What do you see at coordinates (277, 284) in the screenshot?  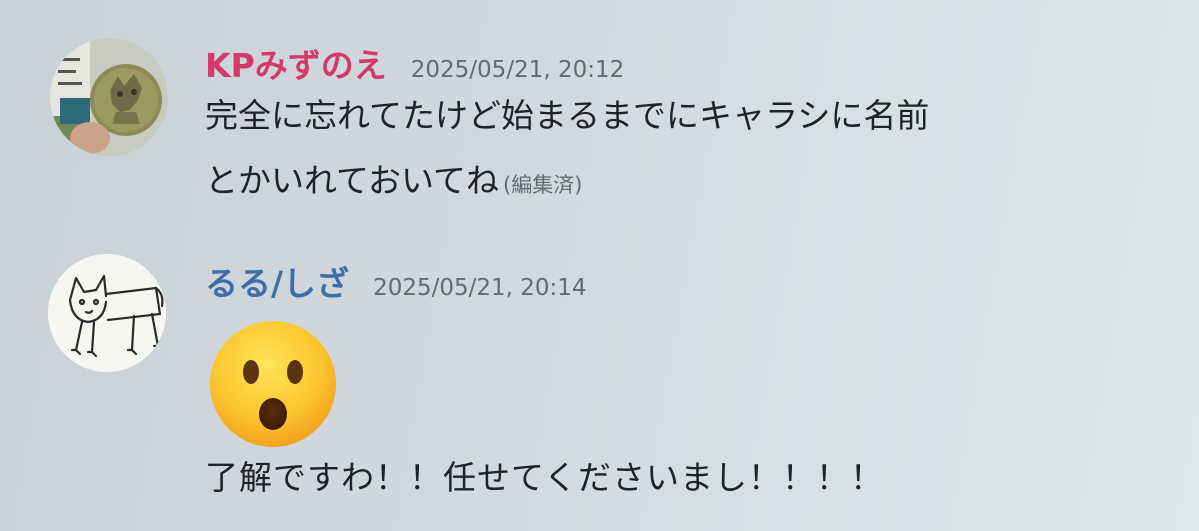 I see `username: るる/しざ` at bounding box center [277, 284].